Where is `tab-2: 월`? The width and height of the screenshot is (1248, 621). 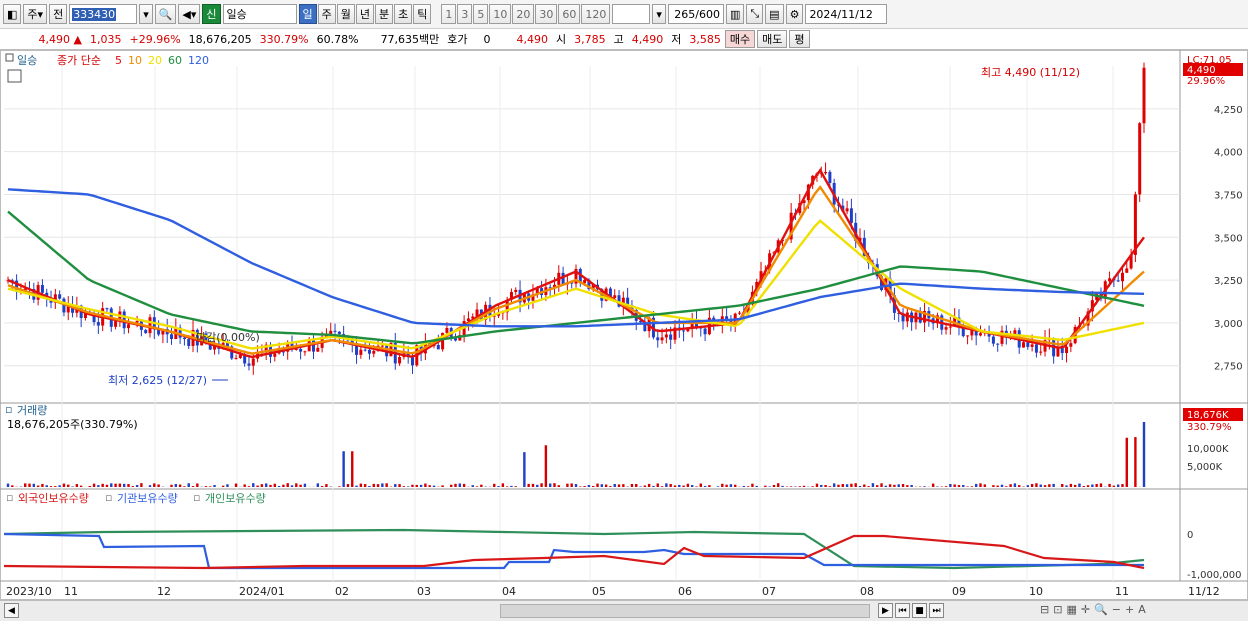 tab-2: 월 is located at coordinates (345, 14).